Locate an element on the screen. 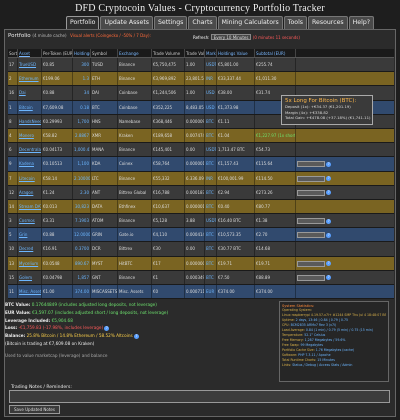  cell-asset: Aragon is located at coordinates (30, 192).